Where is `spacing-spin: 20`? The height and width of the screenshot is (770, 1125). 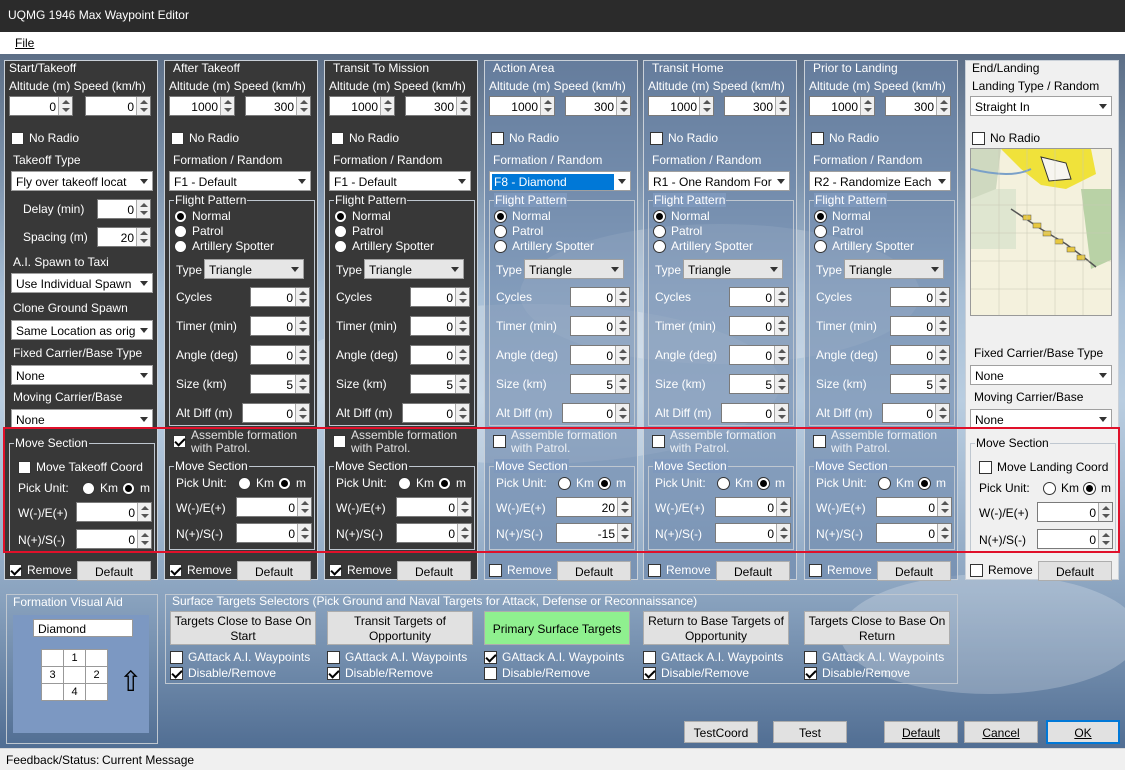 spacing-spin: 20 is located at coordinates (124, 237).